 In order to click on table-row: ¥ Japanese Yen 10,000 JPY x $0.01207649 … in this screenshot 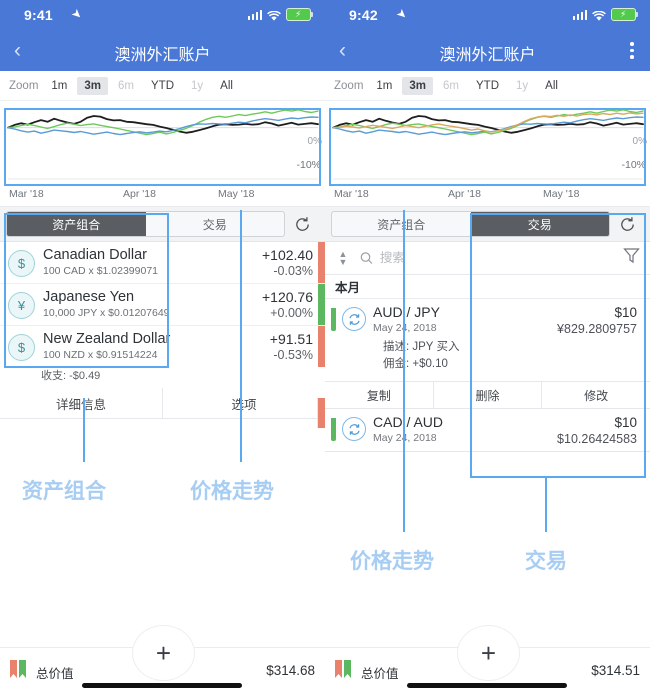, I will do `click(162, 305)`.